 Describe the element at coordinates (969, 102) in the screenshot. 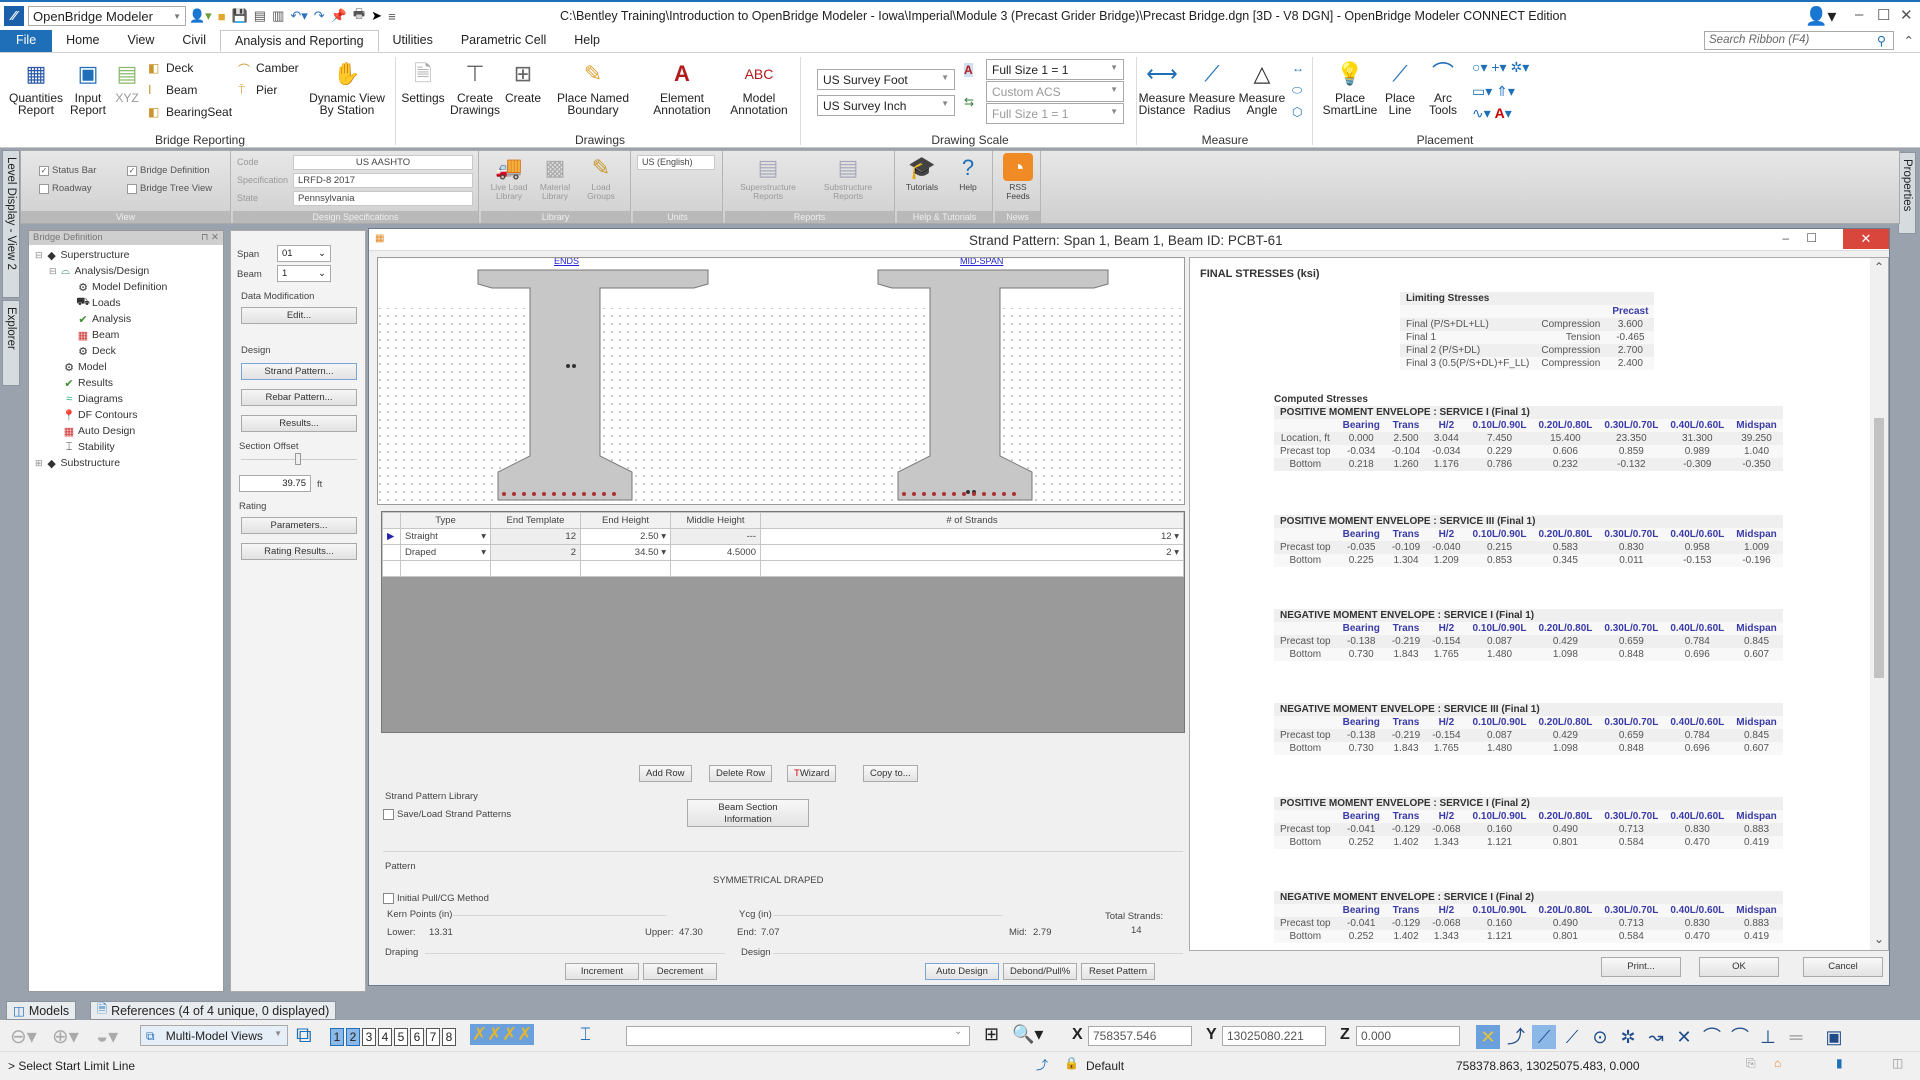

I see `acs-icon: ⇆` at that location.